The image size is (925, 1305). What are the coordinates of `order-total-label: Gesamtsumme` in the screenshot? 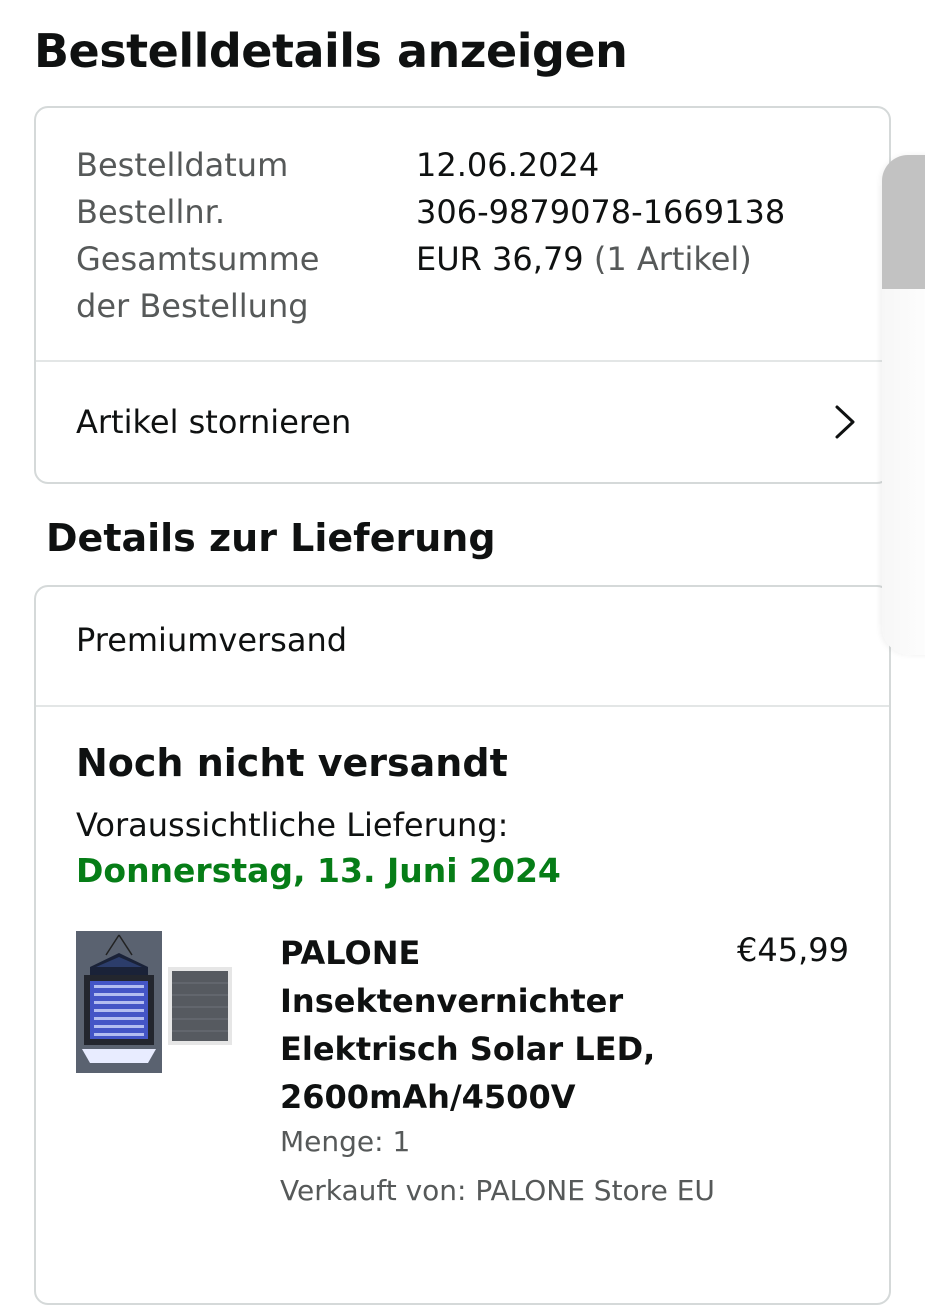 It's located at (198, 259).